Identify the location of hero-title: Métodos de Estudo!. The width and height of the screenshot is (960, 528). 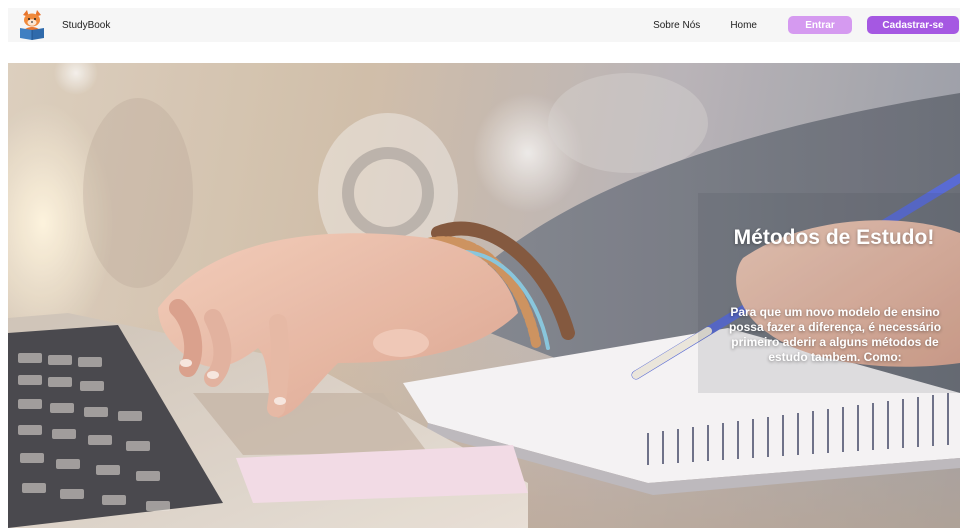
(834, 237).